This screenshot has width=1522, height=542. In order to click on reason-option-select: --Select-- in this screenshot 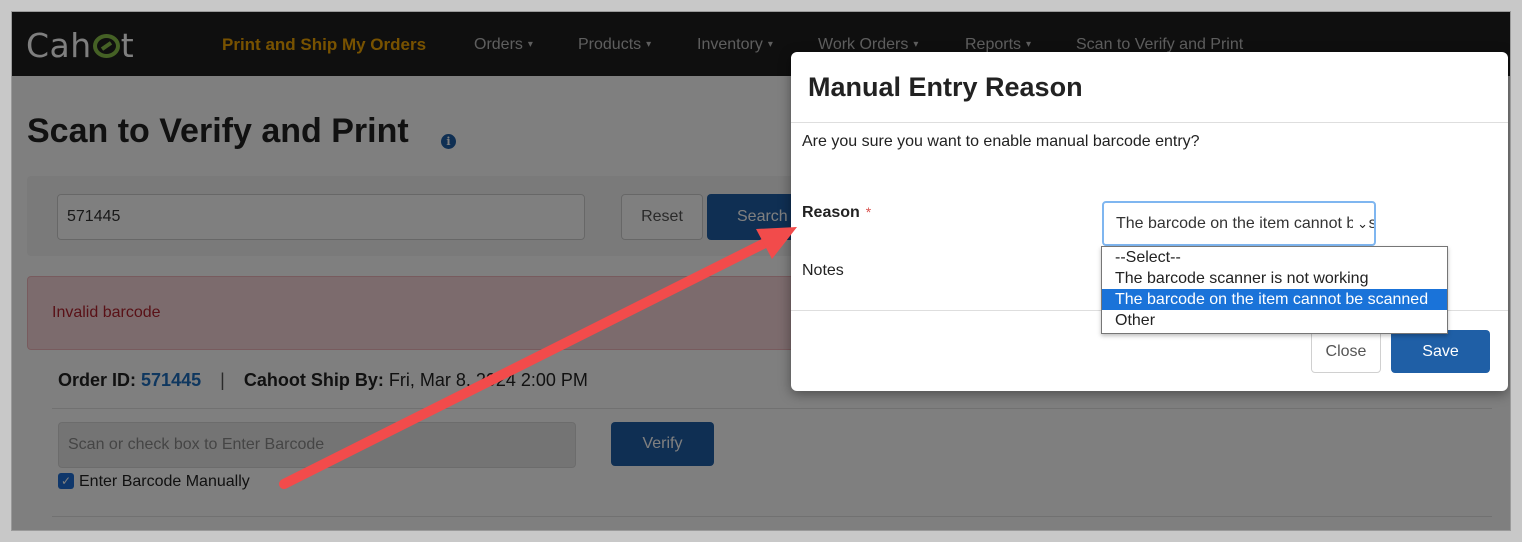, I will do `click(1274, 257)`.